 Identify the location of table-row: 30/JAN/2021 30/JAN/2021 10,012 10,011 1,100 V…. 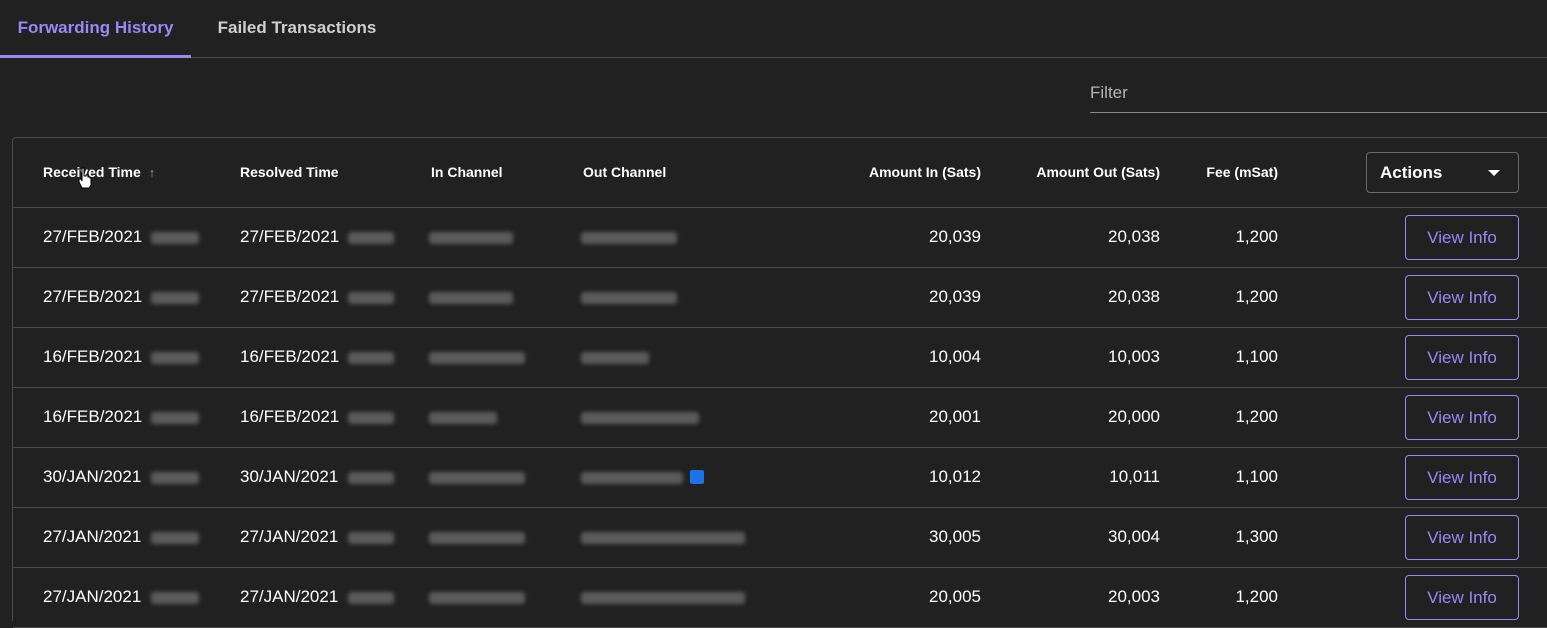
(780, 478).